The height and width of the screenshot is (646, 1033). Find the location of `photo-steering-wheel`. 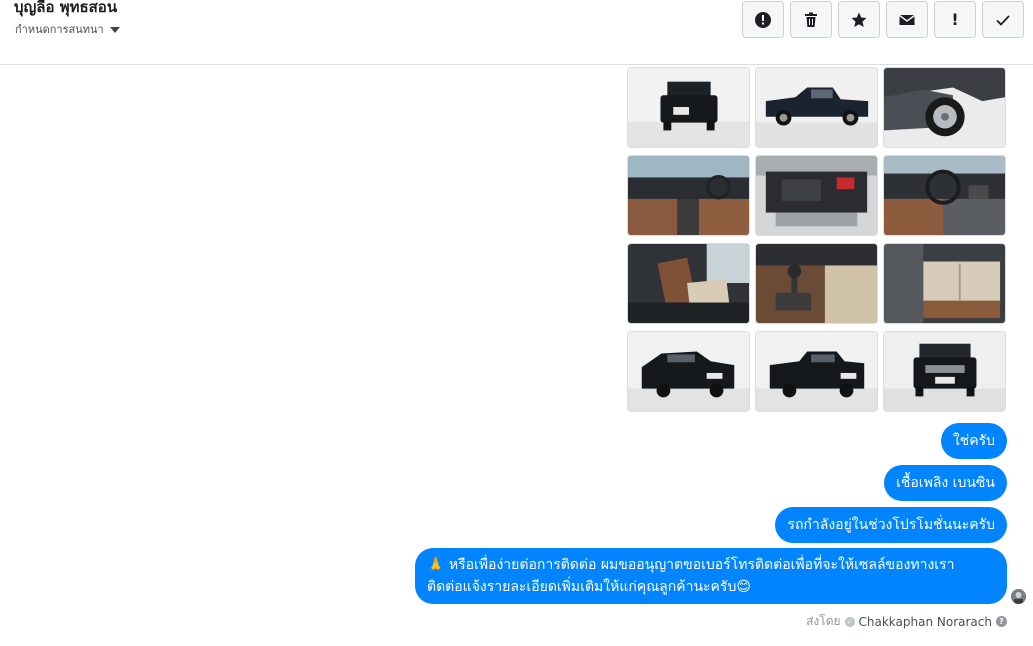

photo-steering-wheel is located at coordinates (944, 195).